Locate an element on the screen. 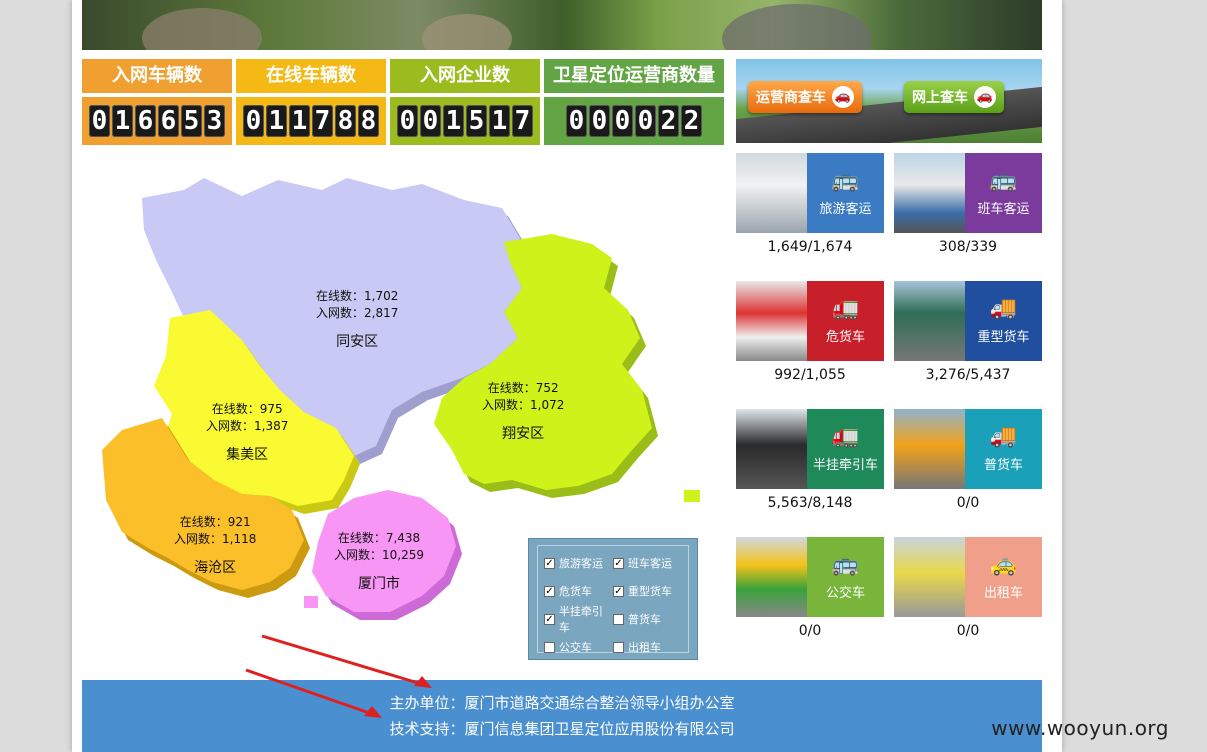 This screenshot has height=752, width=1207. stat-label: 卫星定位运营商数量 is located at coordinates (634, 76).